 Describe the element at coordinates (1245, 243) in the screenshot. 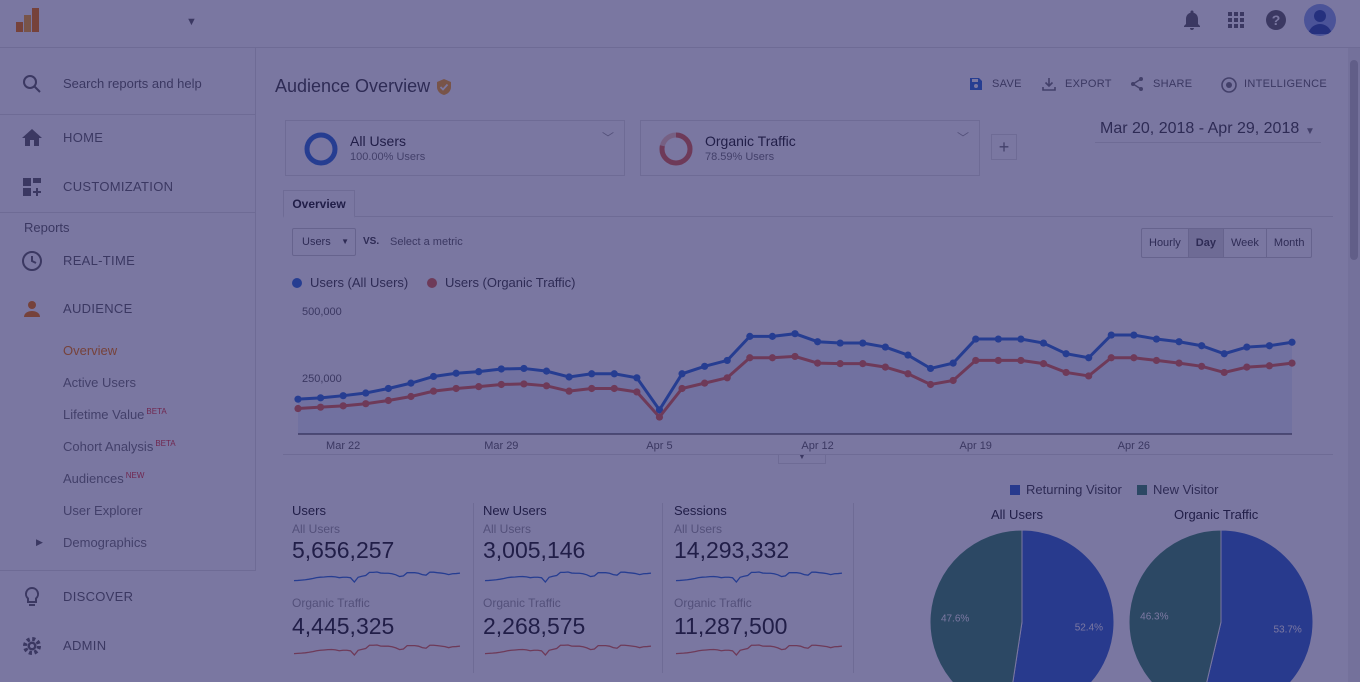

I see `granularity-week-button: Week` at that location.